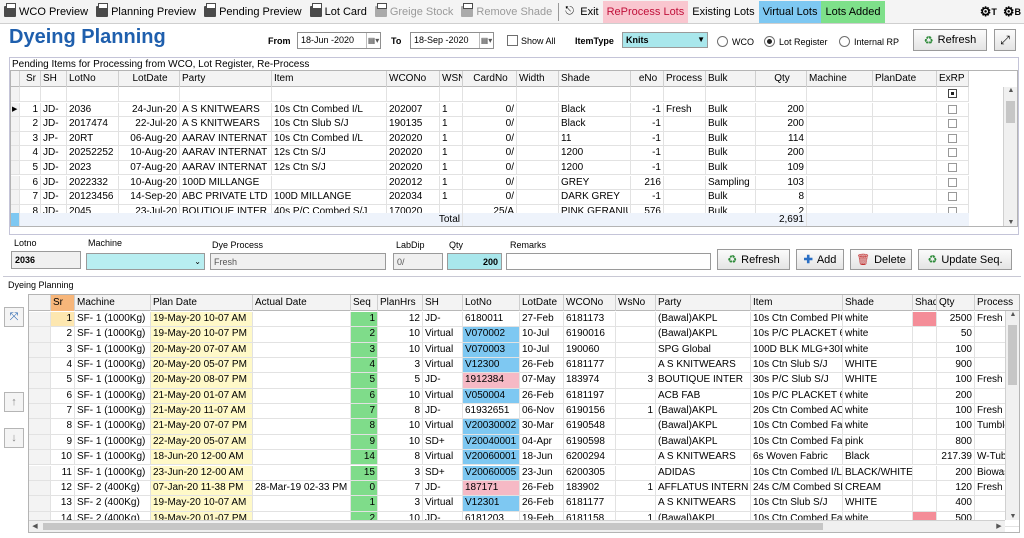 The image size is (1024, 538). Describe the element at coordinates (329, 183) in the screenshot. I see `cell-item` at that location.